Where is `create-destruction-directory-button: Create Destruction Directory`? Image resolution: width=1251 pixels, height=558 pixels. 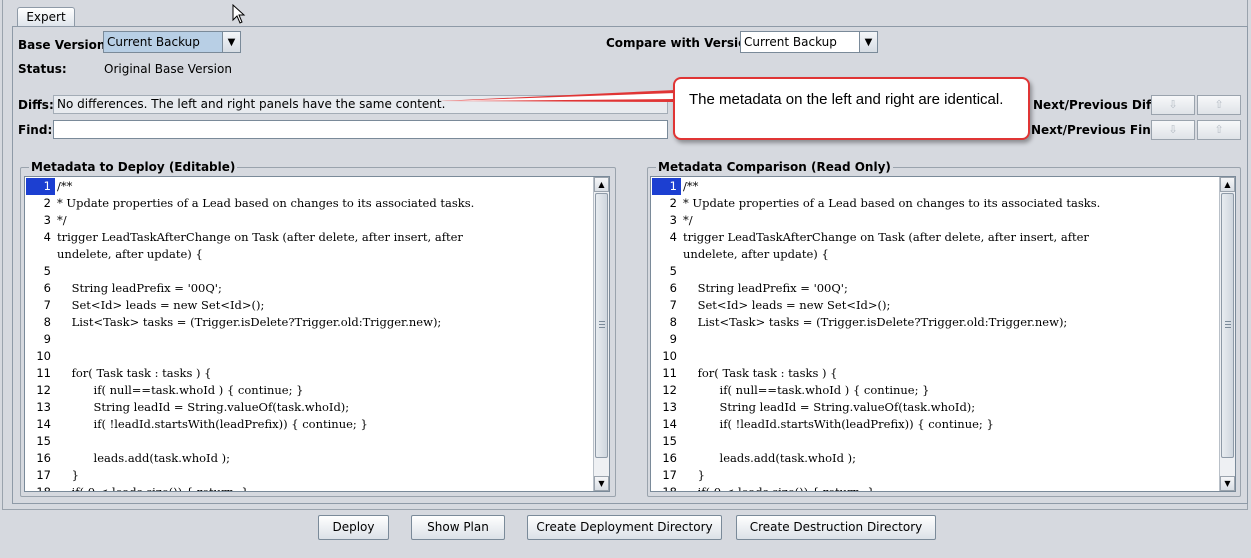 create-destruction-directory-button: Create Destruction Directory is located at coordinates (836, 527).